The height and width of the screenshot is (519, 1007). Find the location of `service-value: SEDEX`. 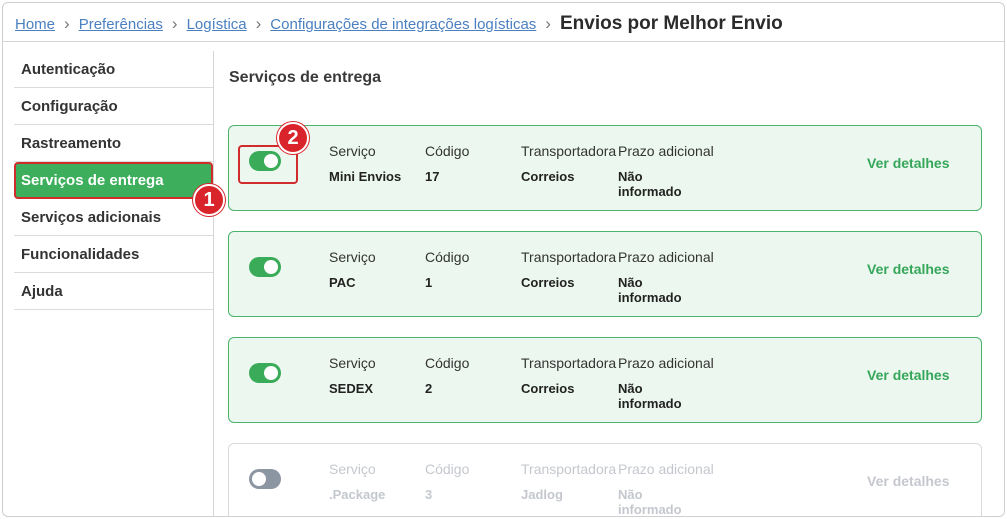

service-value: SEDEX is located at coordinates (351, 388).